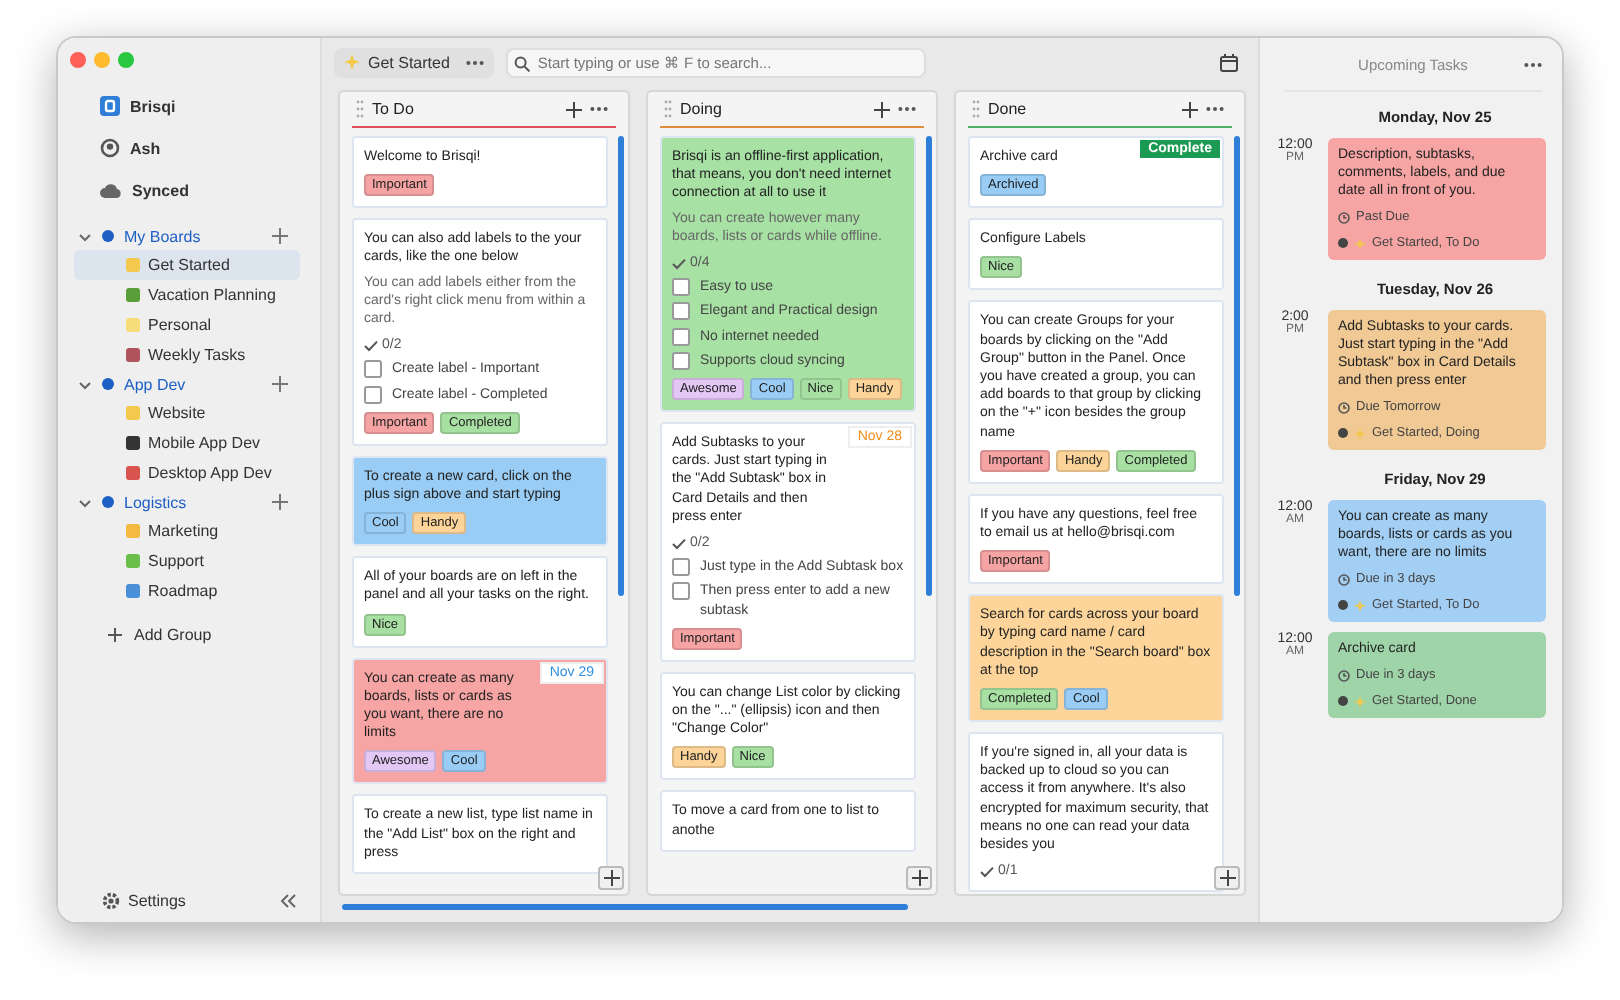 The height and width of the screenshot is (1000, 1620). What do you see at coordinates (1229, 62) in the screenshot?
I see `calendar-icon` at bounding box center [1229, 62].